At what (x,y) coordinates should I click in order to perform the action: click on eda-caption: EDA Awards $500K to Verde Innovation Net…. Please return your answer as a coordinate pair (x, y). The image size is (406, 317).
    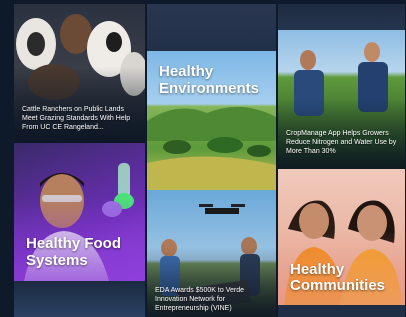
    Looking at the image, I should click on (199, 299).